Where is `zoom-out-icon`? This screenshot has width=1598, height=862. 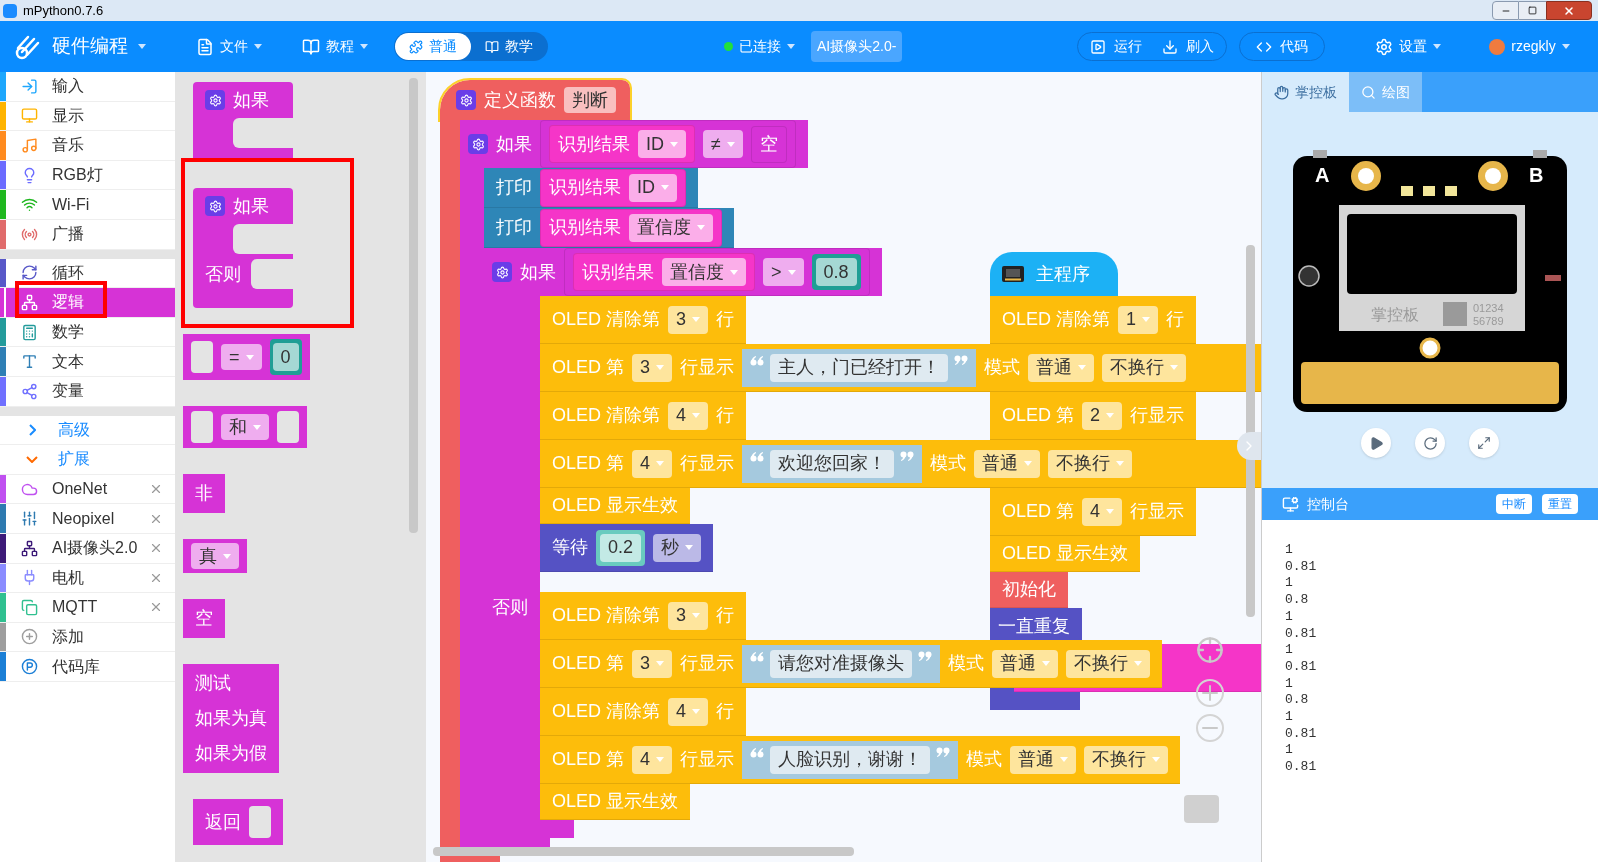 zoom-out-icon is located at coordinates (1210, 728).